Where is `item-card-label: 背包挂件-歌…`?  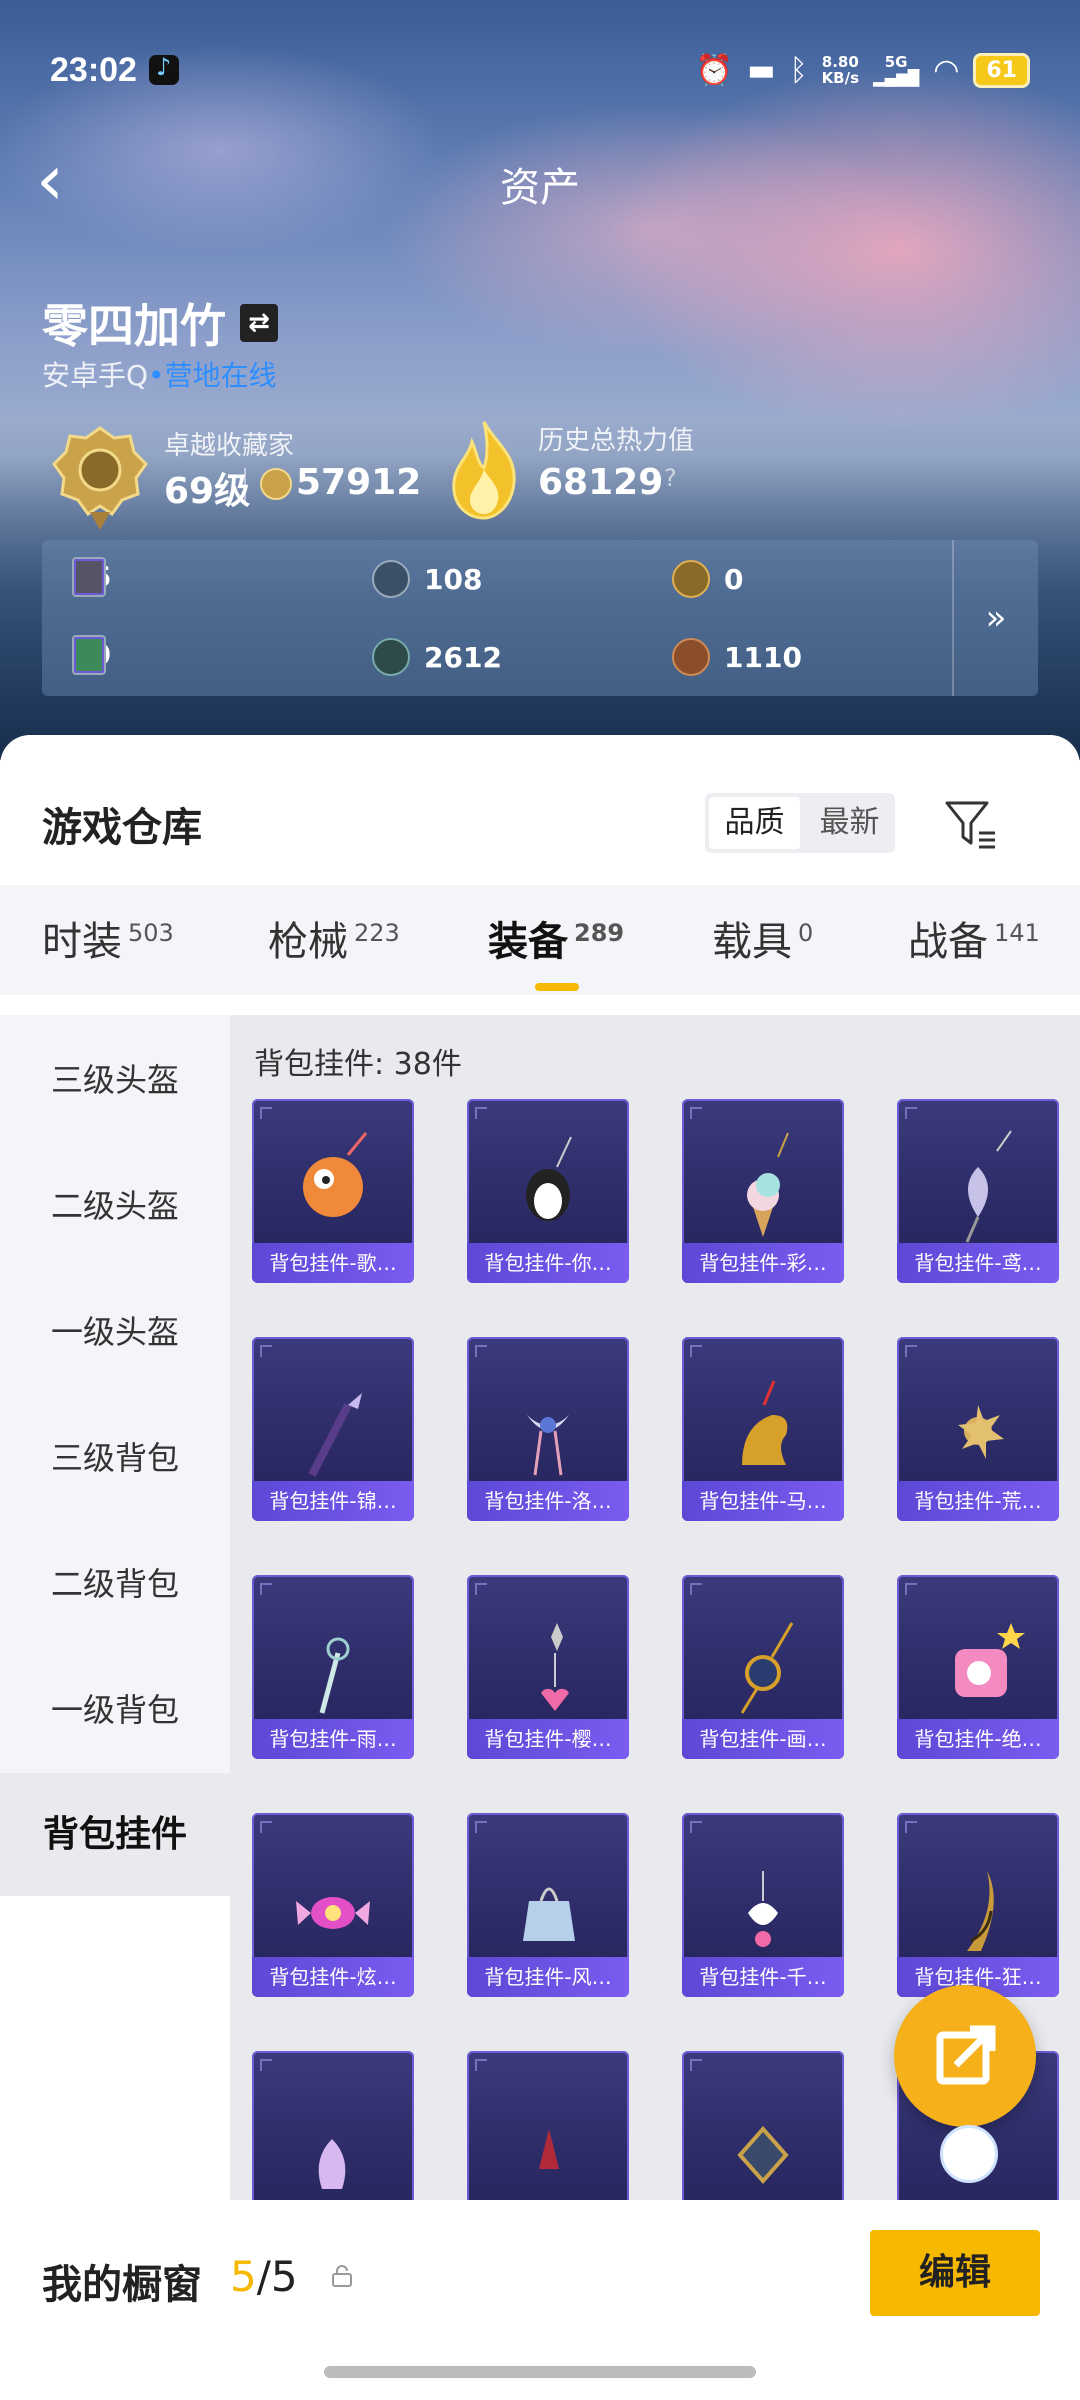 item-card-label: 背包挂件-歌… is located at coordinates (333, 1263).